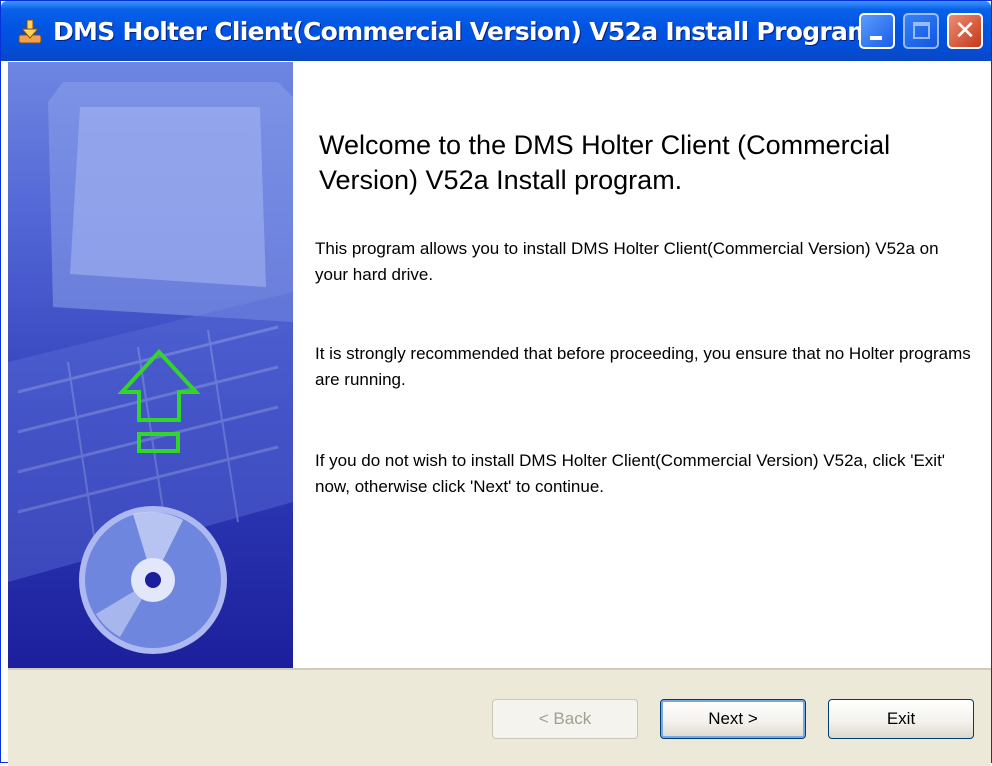  What do you see at coordinates (170, 202) in the screenshot?
I see `computer-monitor-illustration` at bounding box center [170, 202].